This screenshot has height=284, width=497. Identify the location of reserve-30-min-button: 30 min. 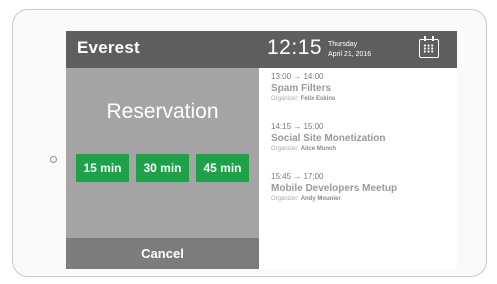
(162, 168).